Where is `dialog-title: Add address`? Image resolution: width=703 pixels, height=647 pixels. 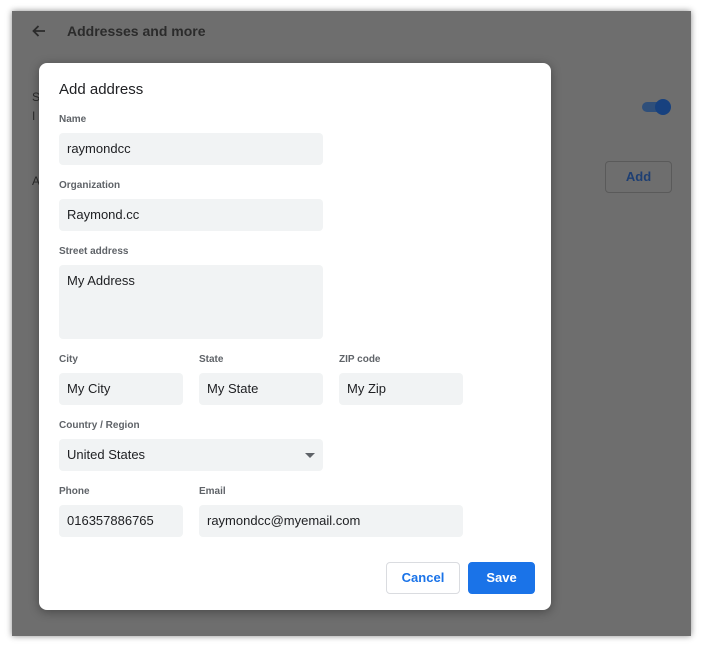 dialog-title: Add address is located at coordinates (101, 89).